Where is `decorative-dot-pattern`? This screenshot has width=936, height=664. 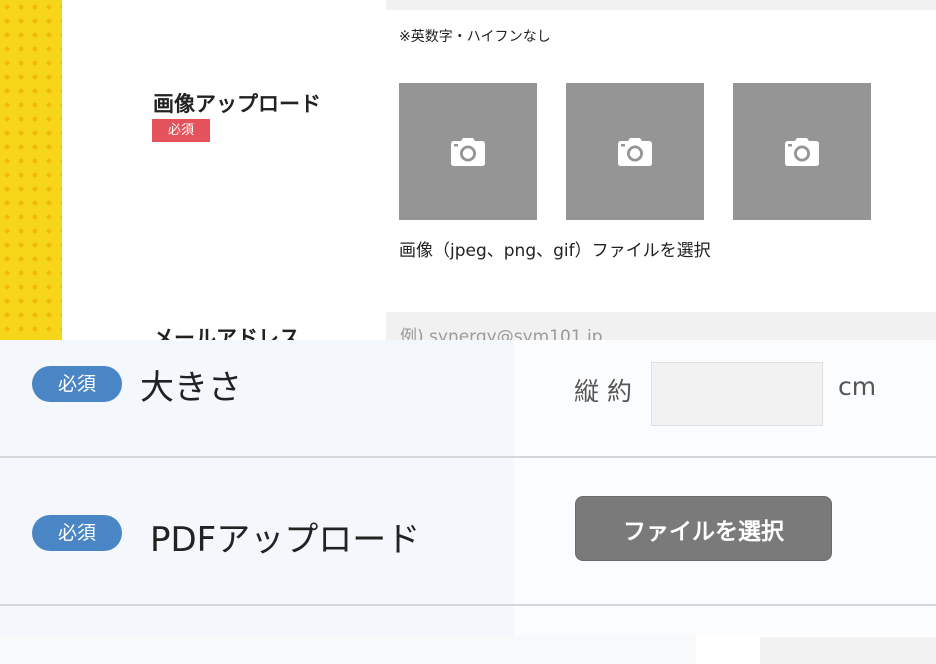 decorative-dot-pattern is located at coordinates (31, 170).